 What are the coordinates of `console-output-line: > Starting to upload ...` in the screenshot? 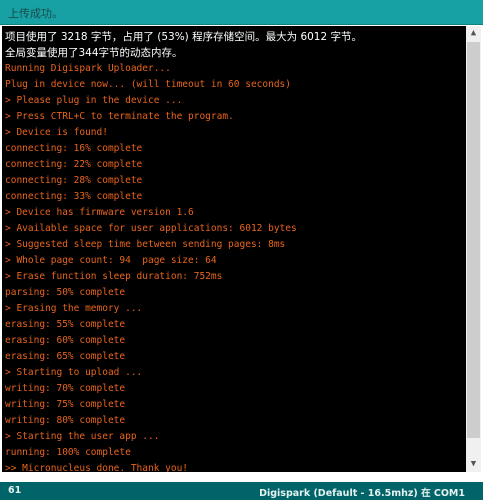 It's located at (74, 372).